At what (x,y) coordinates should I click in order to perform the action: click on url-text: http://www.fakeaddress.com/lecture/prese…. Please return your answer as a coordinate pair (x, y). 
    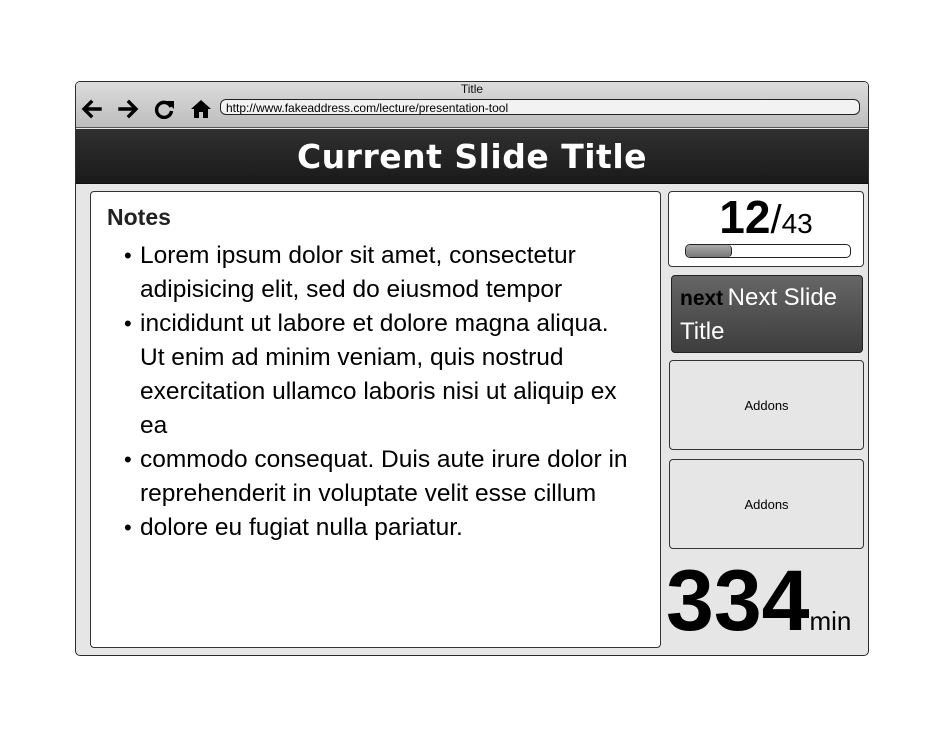
    Looking at the image, I should click on (367, 108).